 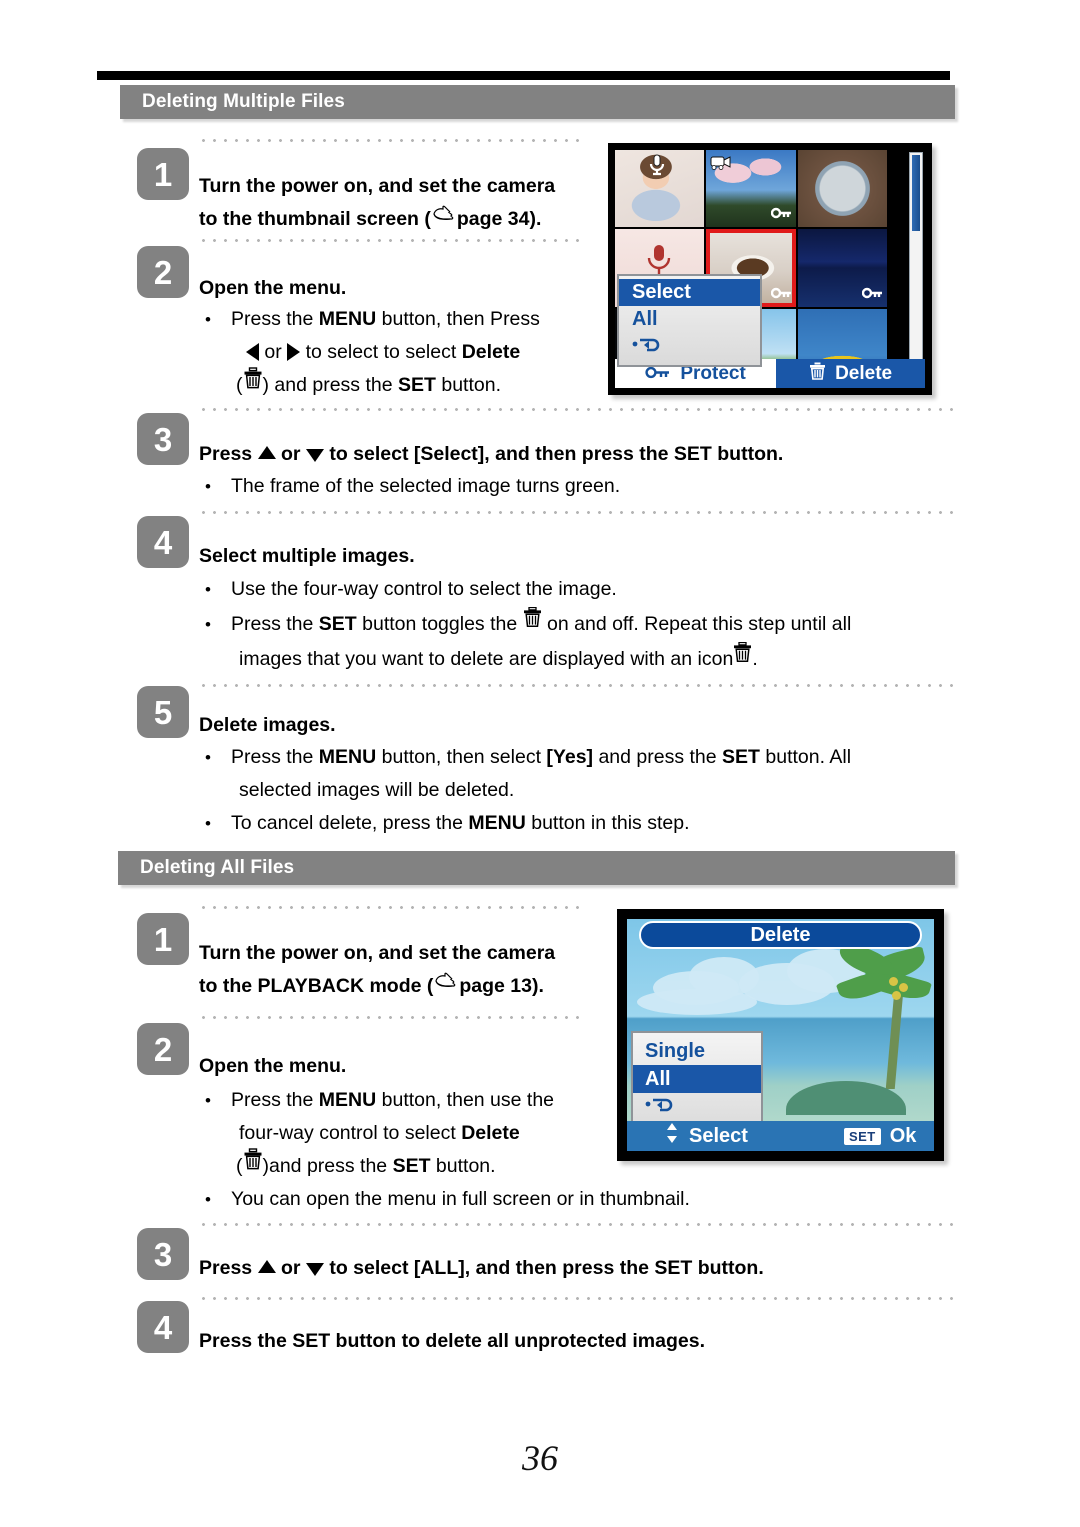 What do you see at coordinates (163, 1327) in the screenshot?
I see `step-badge-2-4: 4` at bounding box center [163, 1327].